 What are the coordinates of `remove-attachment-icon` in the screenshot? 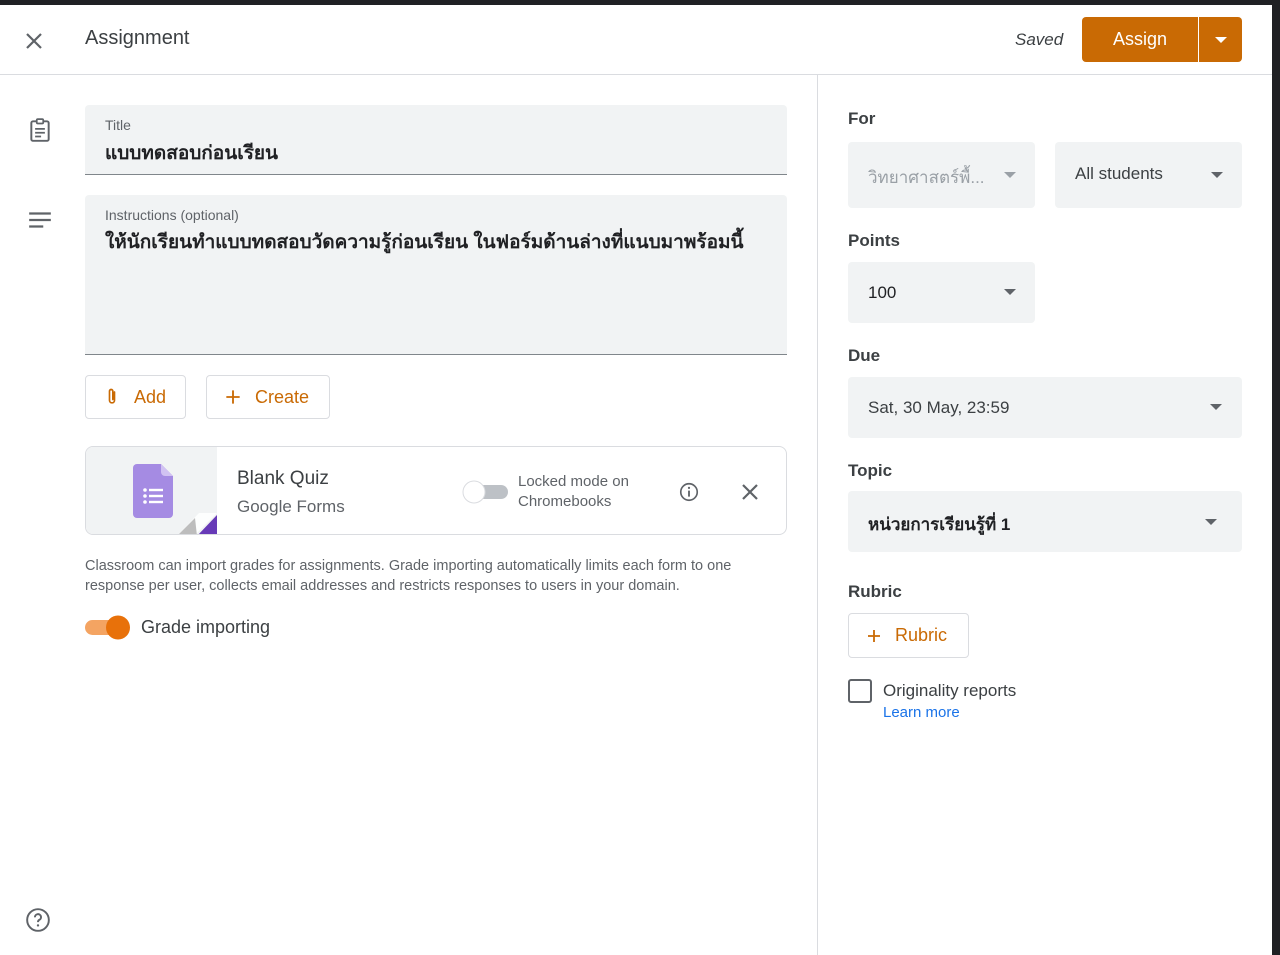 It's located at (750, 492).